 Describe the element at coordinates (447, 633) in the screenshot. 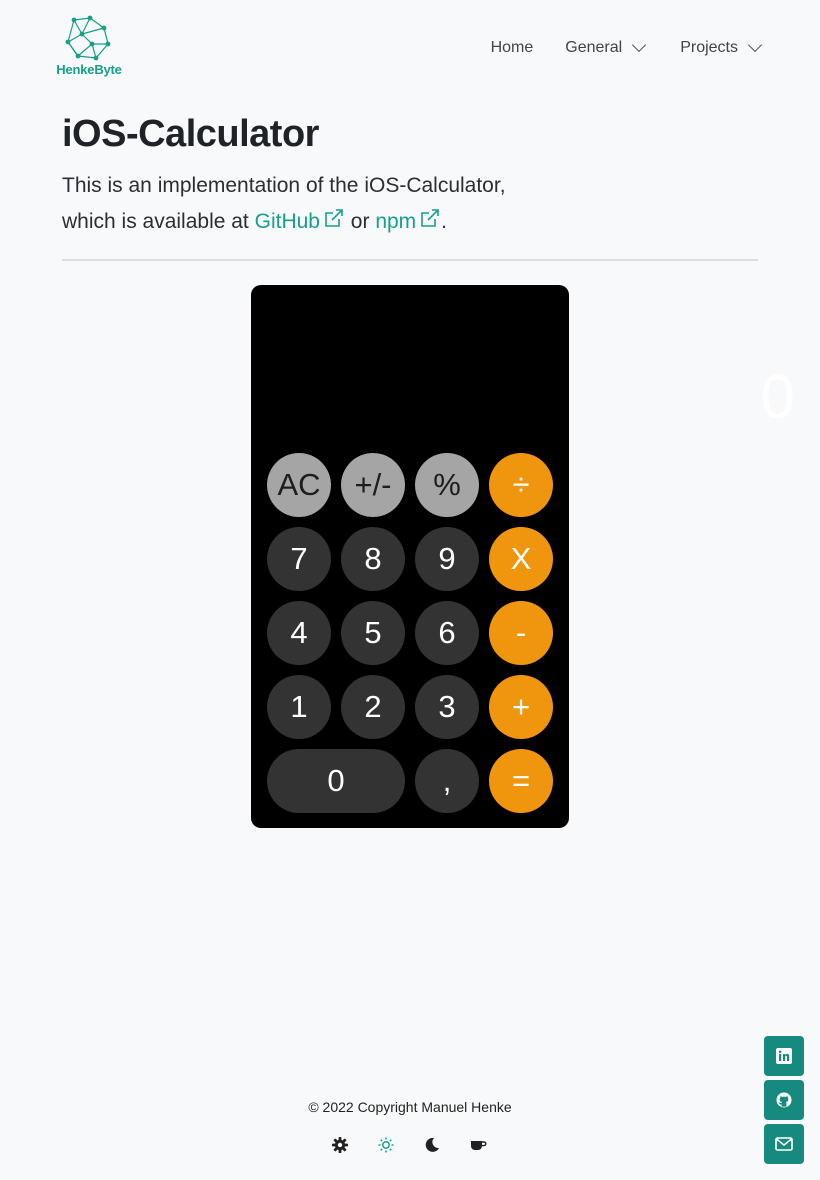

I see `calc-button-6: 6` at that location.